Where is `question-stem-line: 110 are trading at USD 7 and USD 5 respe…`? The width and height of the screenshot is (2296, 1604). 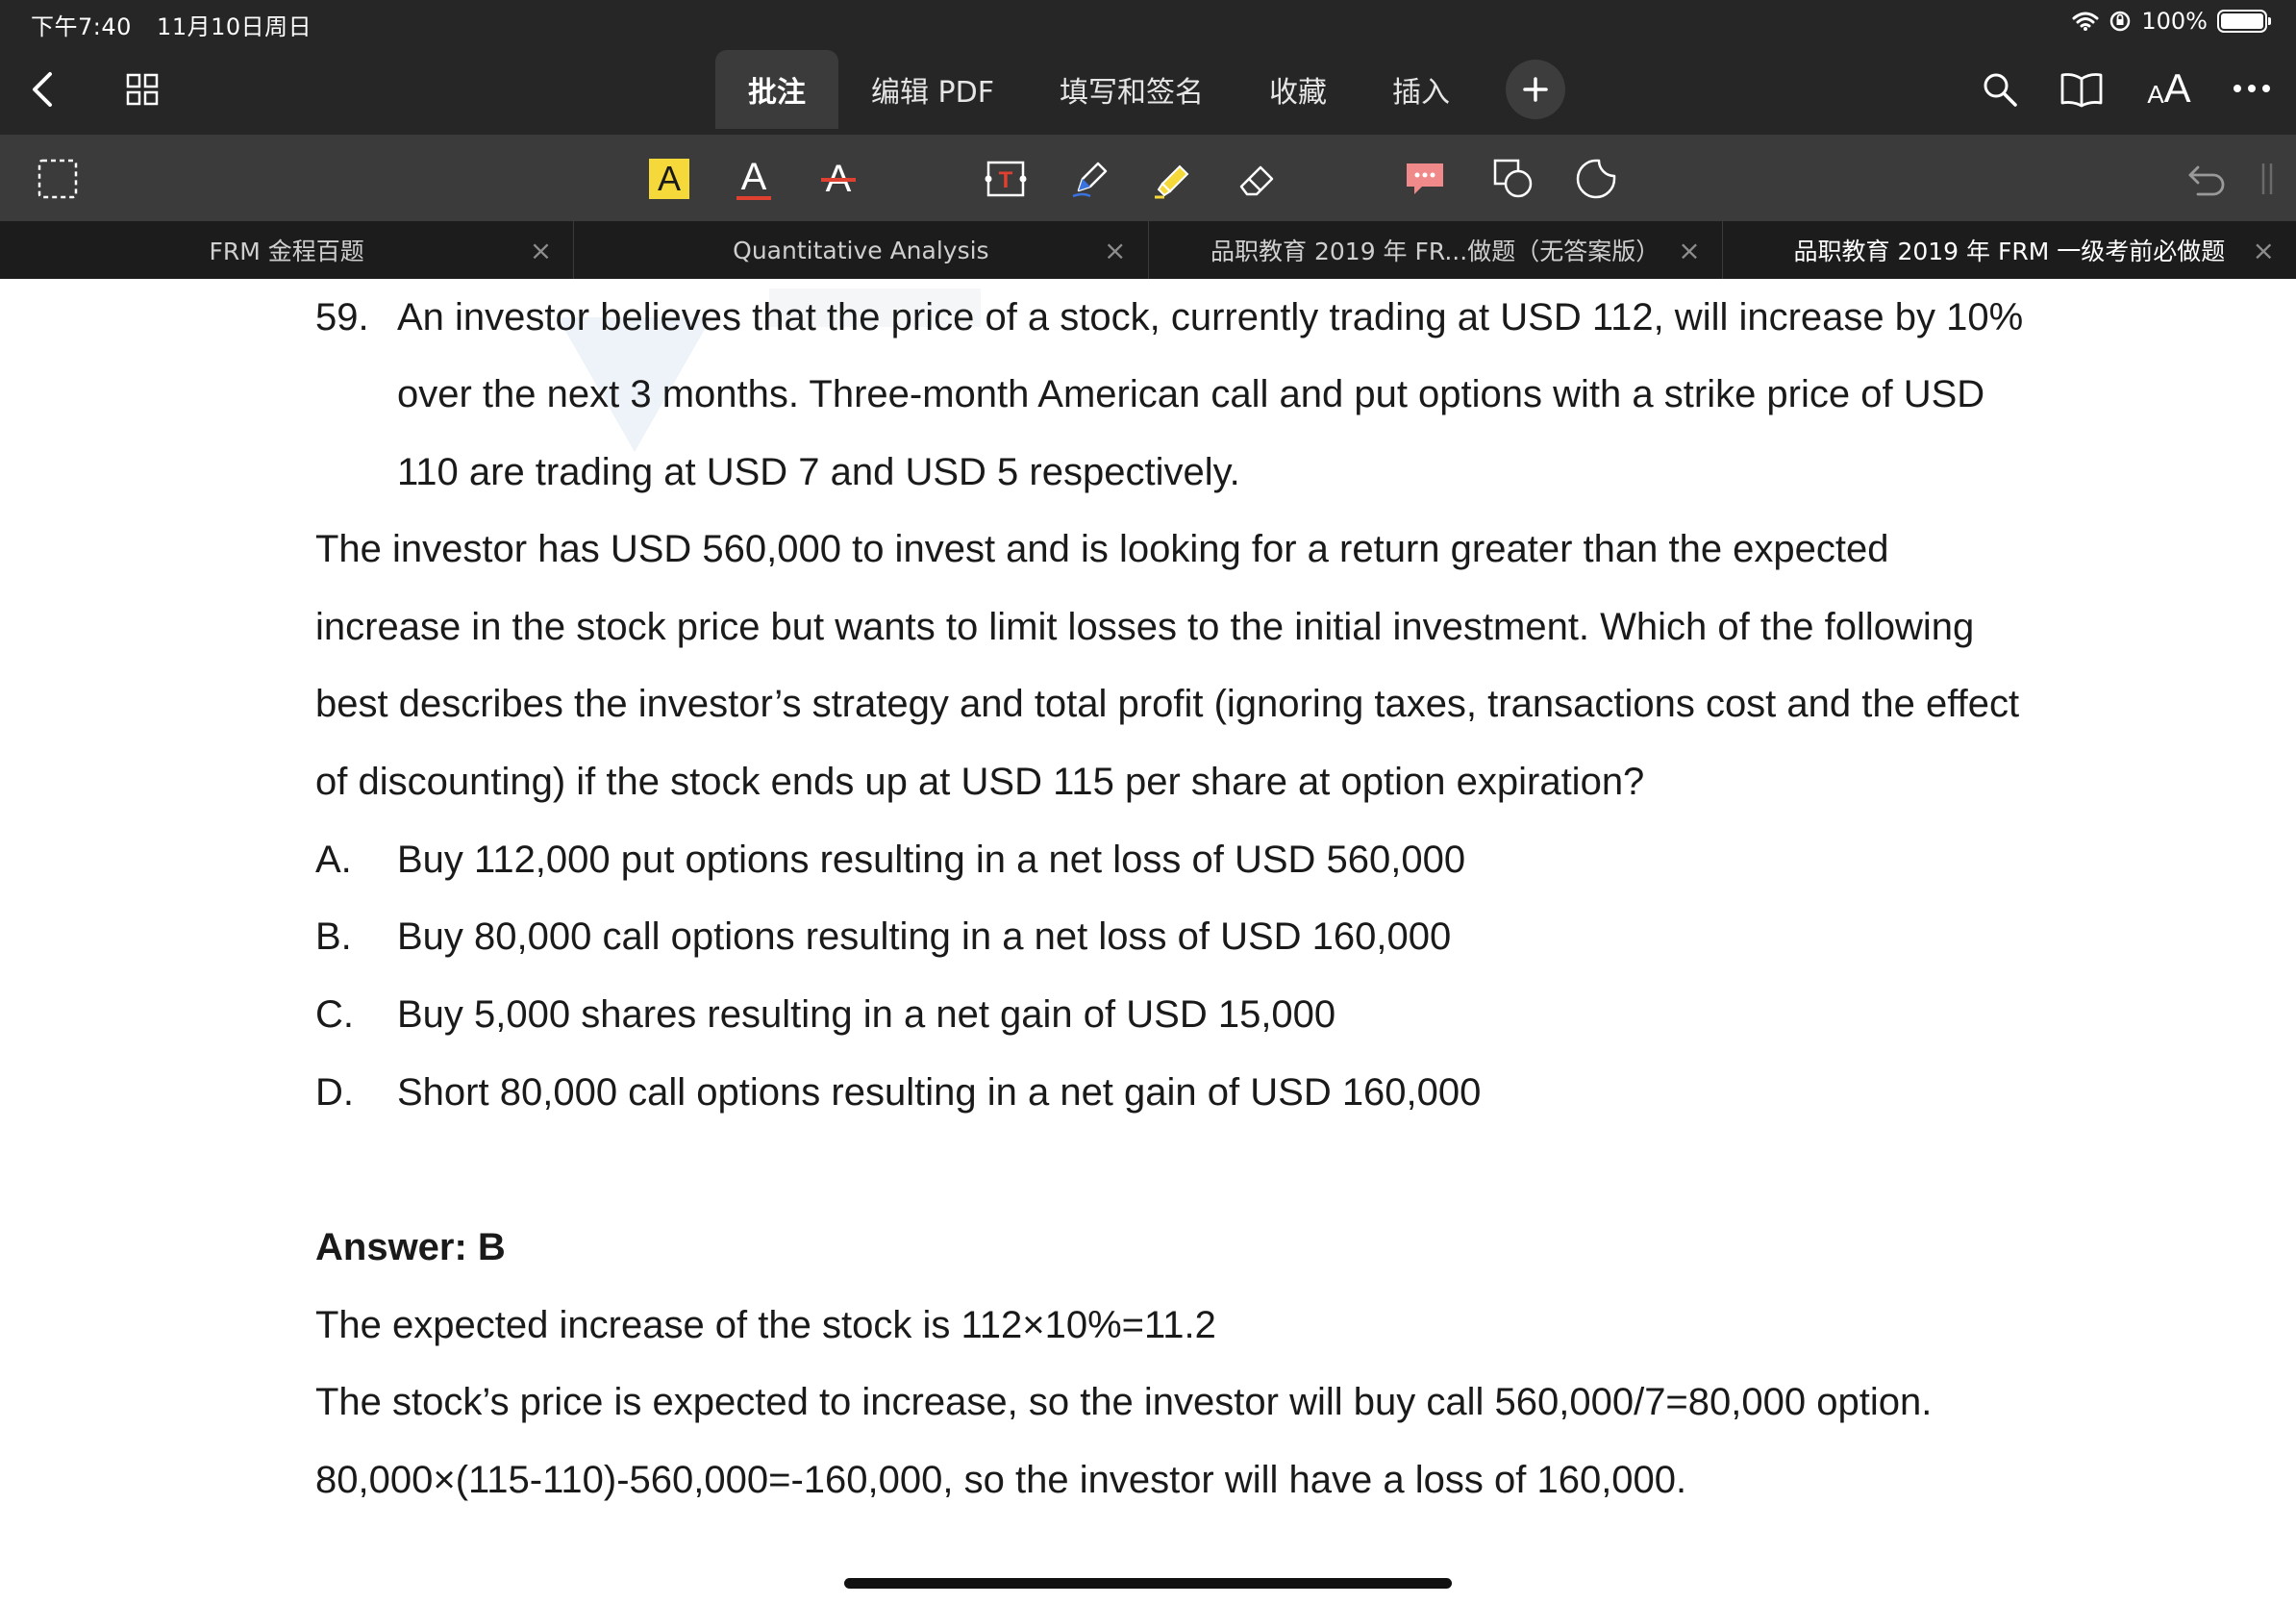 question-stem-line: 110 are trading at USD 7 and USD 5 respe… is located at coordinates (818, 472).